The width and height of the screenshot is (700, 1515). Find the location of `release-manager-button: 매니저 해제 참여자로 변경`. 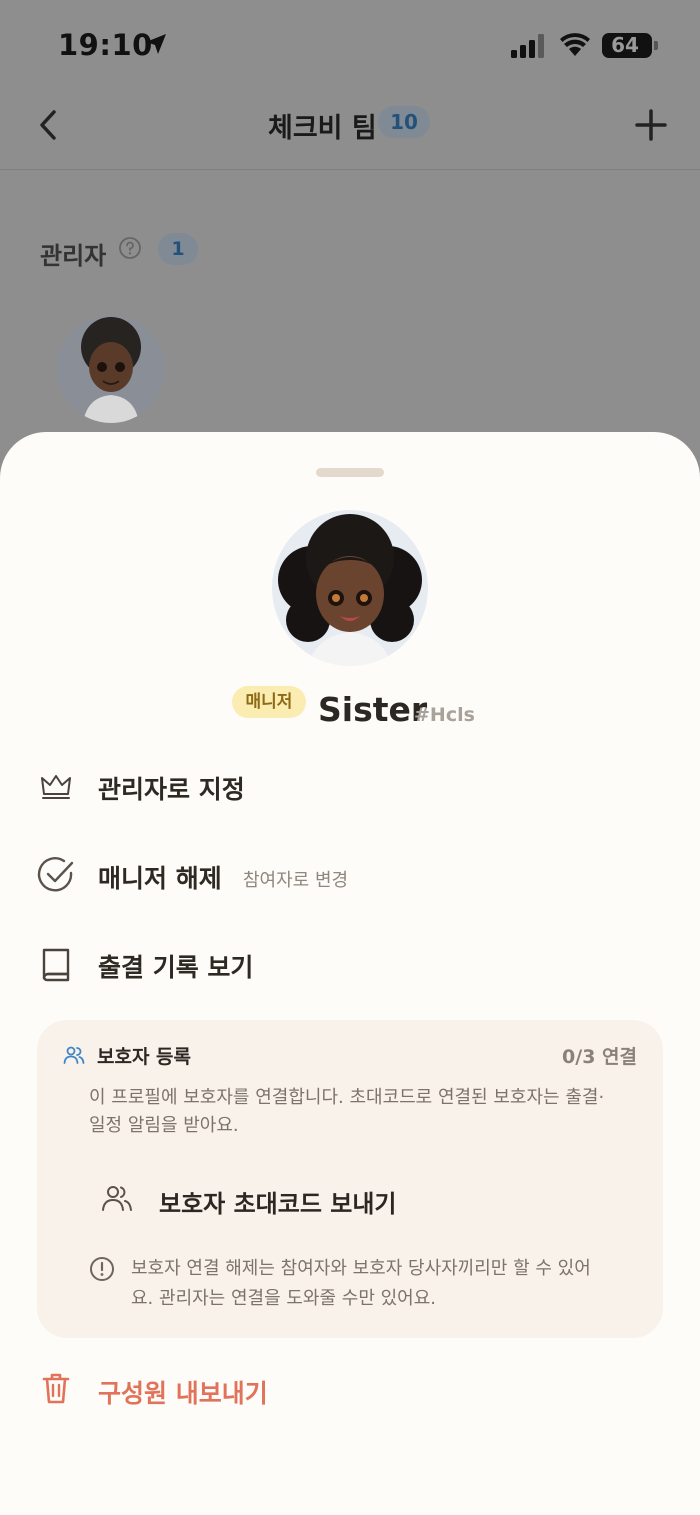

release-manager-button: 매니저 해제 참여자로 변경 is located at coordinates (350, 874).